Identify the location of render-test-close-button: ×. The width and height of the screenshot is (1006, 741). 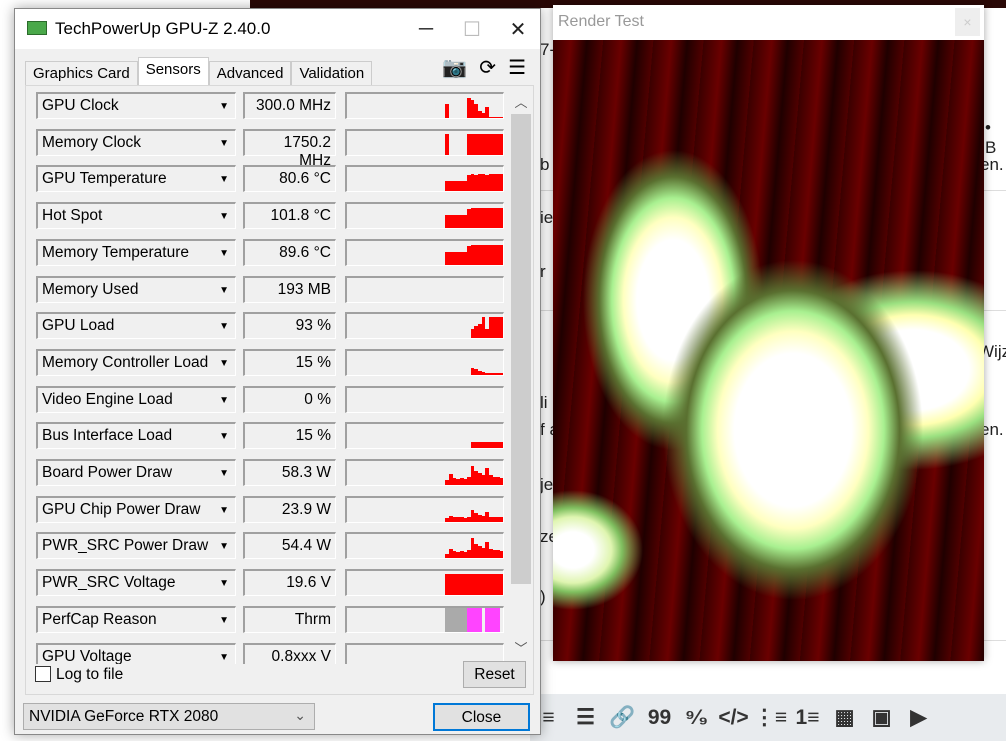
(967, 22).